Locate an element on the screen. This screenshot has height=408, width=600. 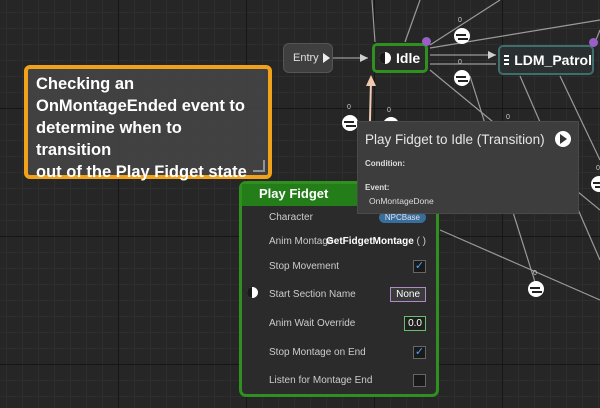
row-label: Listen for Montage End is located at coordinates (321, 380).